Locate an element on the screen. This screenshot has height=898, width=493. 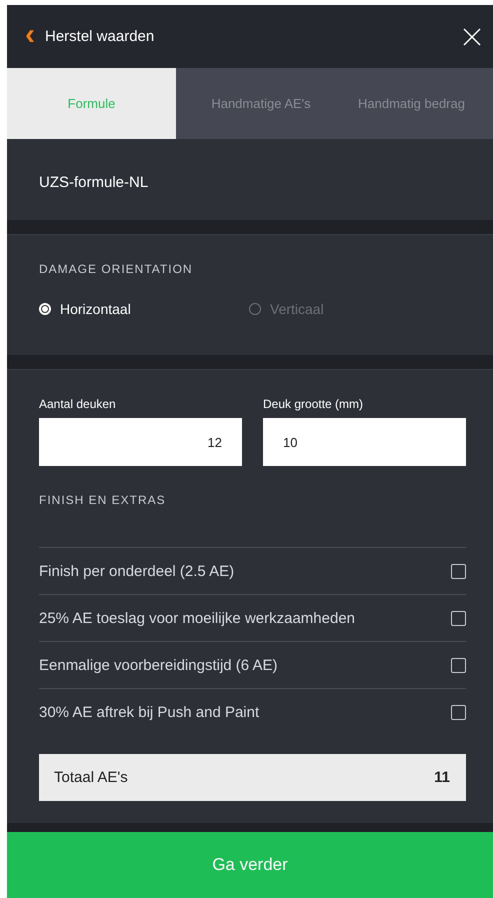
option-label: 30% AE aftrek bij Push and Paint is located at coordinates (149, 712).